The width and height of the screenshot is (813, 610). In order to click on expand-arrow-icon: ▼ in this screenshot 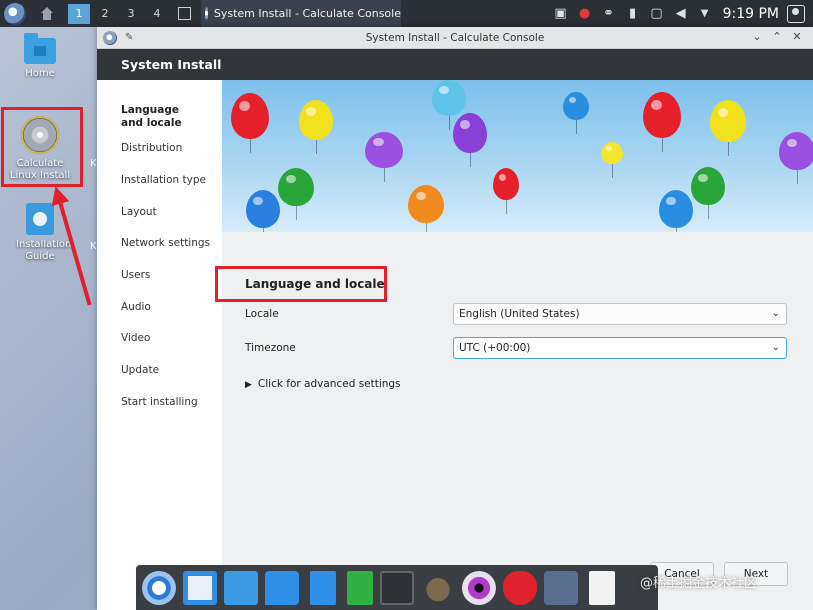, I will do `click(705, 13)`.